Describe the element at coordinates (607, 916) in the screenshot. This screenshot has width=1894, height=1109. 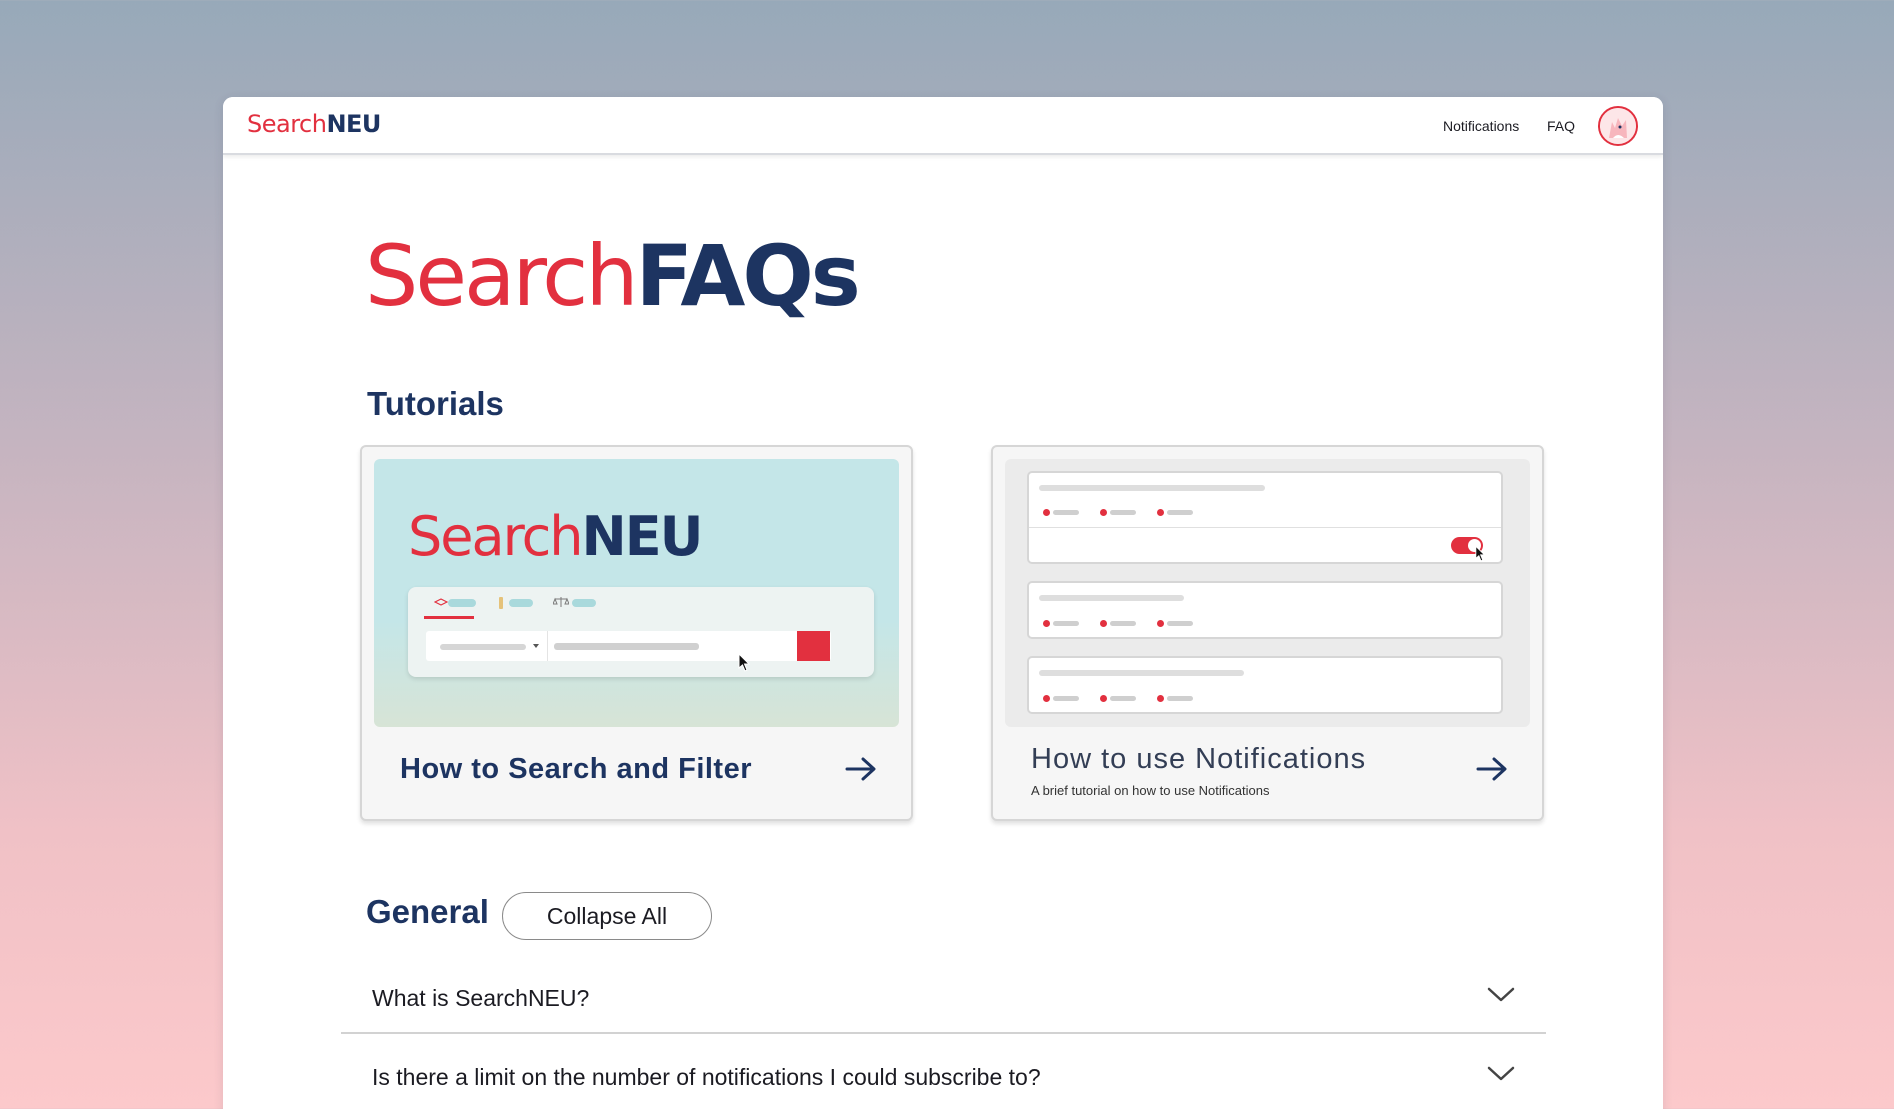
I see `collapse-all-button: Collapse All` at that location.